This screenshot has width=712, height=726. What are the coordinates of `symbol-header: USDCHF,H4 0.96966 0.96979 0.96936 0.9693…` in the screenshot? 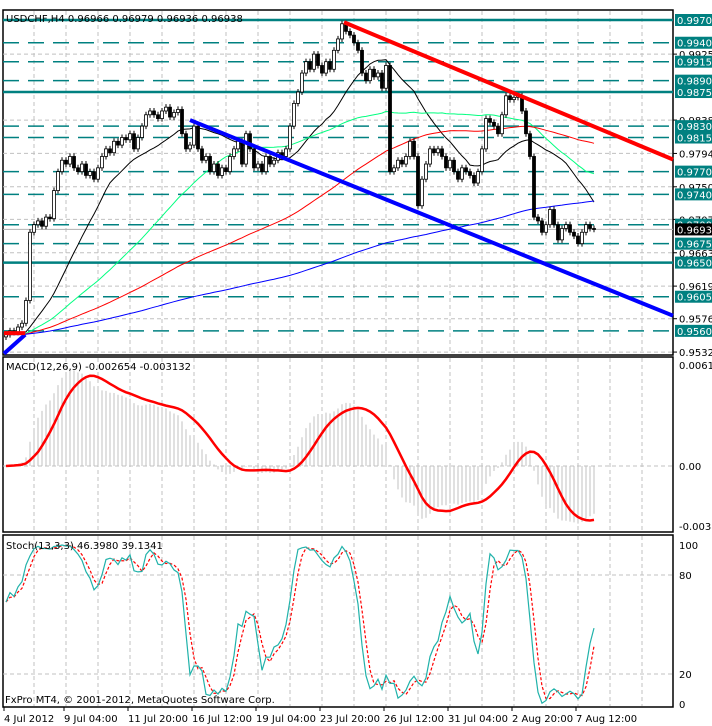 It's located at (124, 19).